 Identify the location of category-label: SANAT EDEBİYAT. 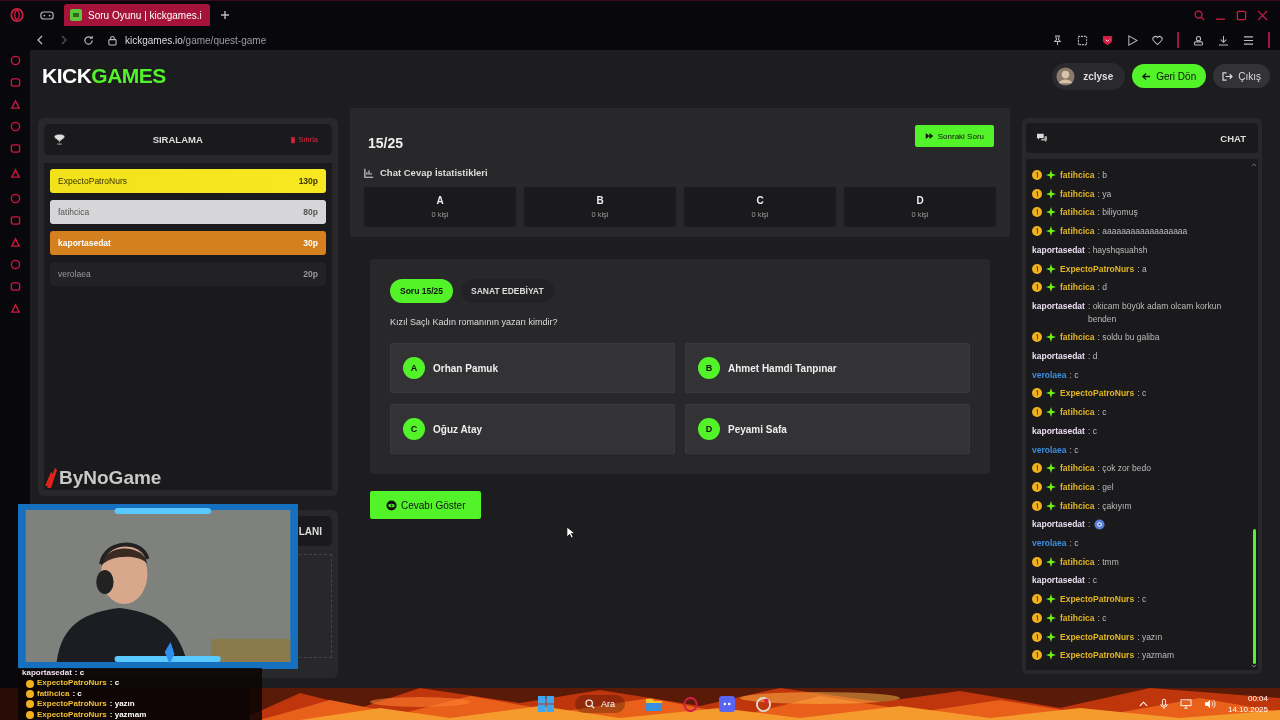
(507, 291).